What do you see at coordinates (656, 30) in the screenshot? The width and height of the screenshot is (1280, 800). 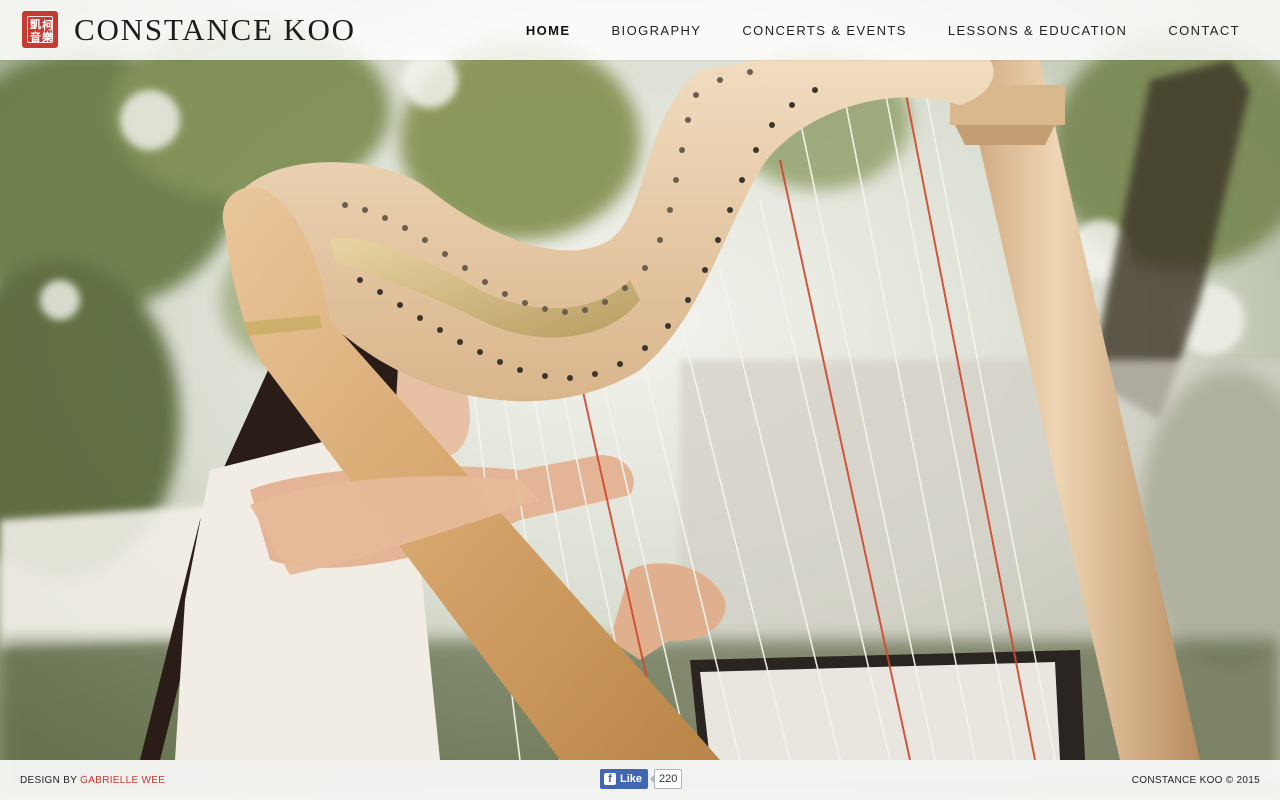 I see `nav-biography: BIOGRAPHY` at bounding box center [656, 30].